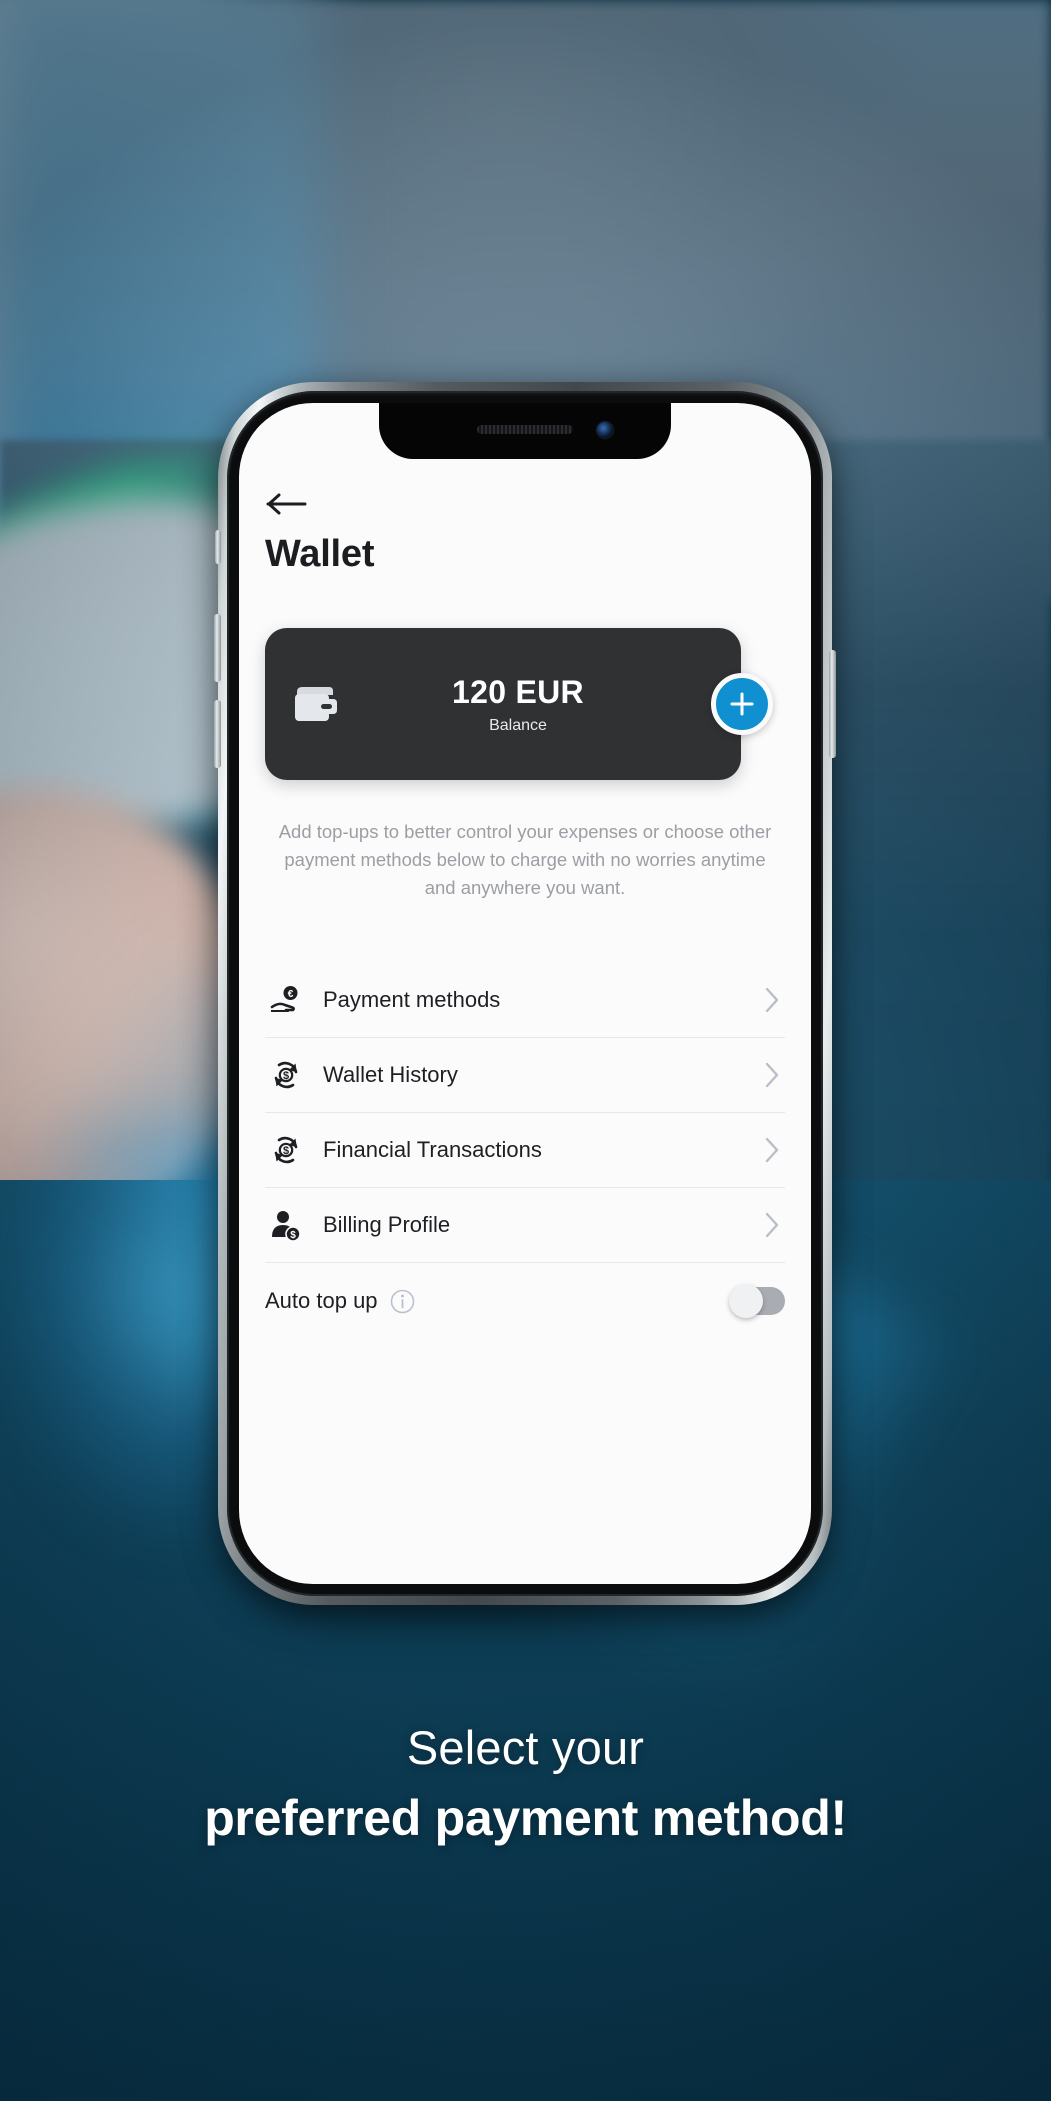 Image resolution: width=1051 pixels, height=2101 pixels. Describe the element at coordinates (217, 648) in the screenshot. I see `volume-up-button` at that location.